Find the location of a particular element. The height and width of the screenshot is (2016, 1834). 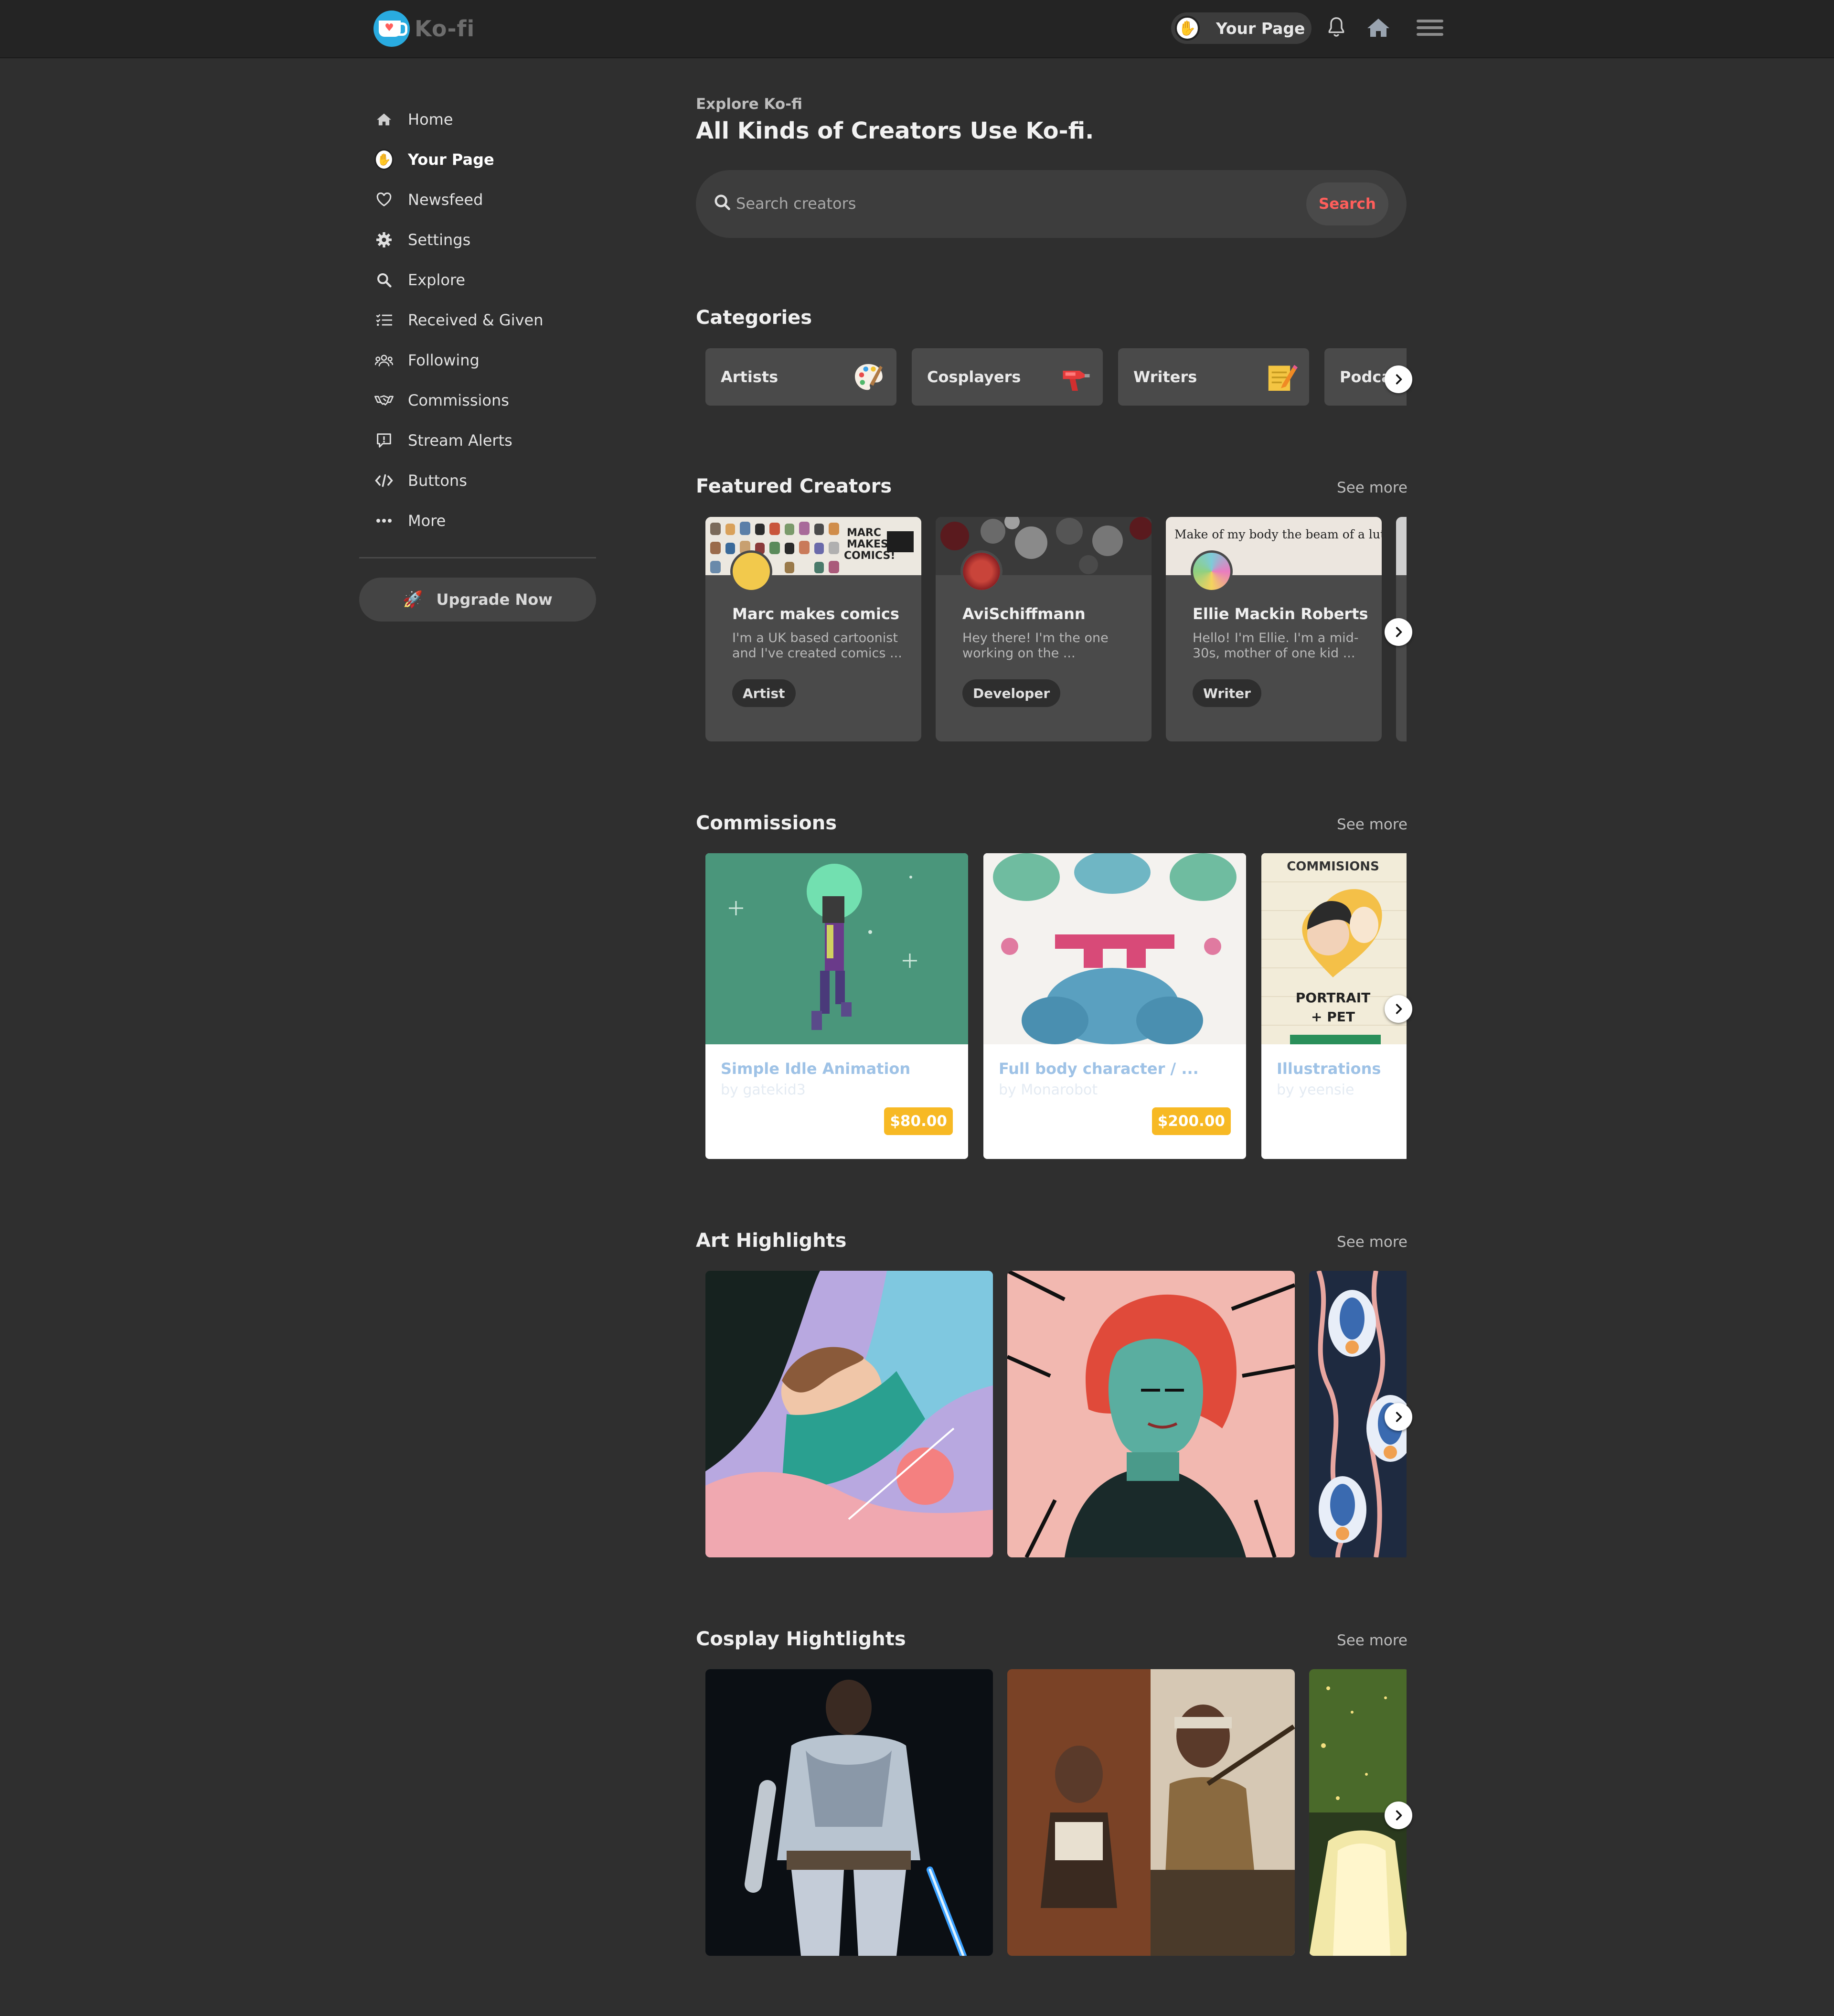

list-icon is located at coordinates (384, 320).